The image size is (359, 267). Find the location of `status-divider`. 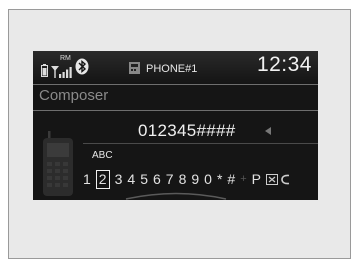

status-divider is located at coordinates (175, 84).